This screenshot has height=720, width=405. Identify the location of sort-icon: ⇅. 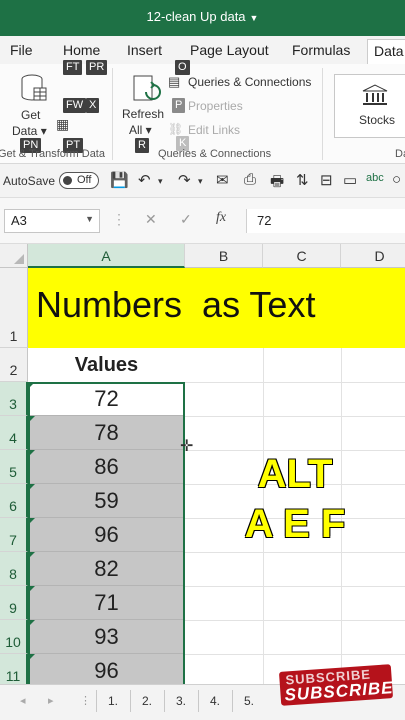
(302, 180).